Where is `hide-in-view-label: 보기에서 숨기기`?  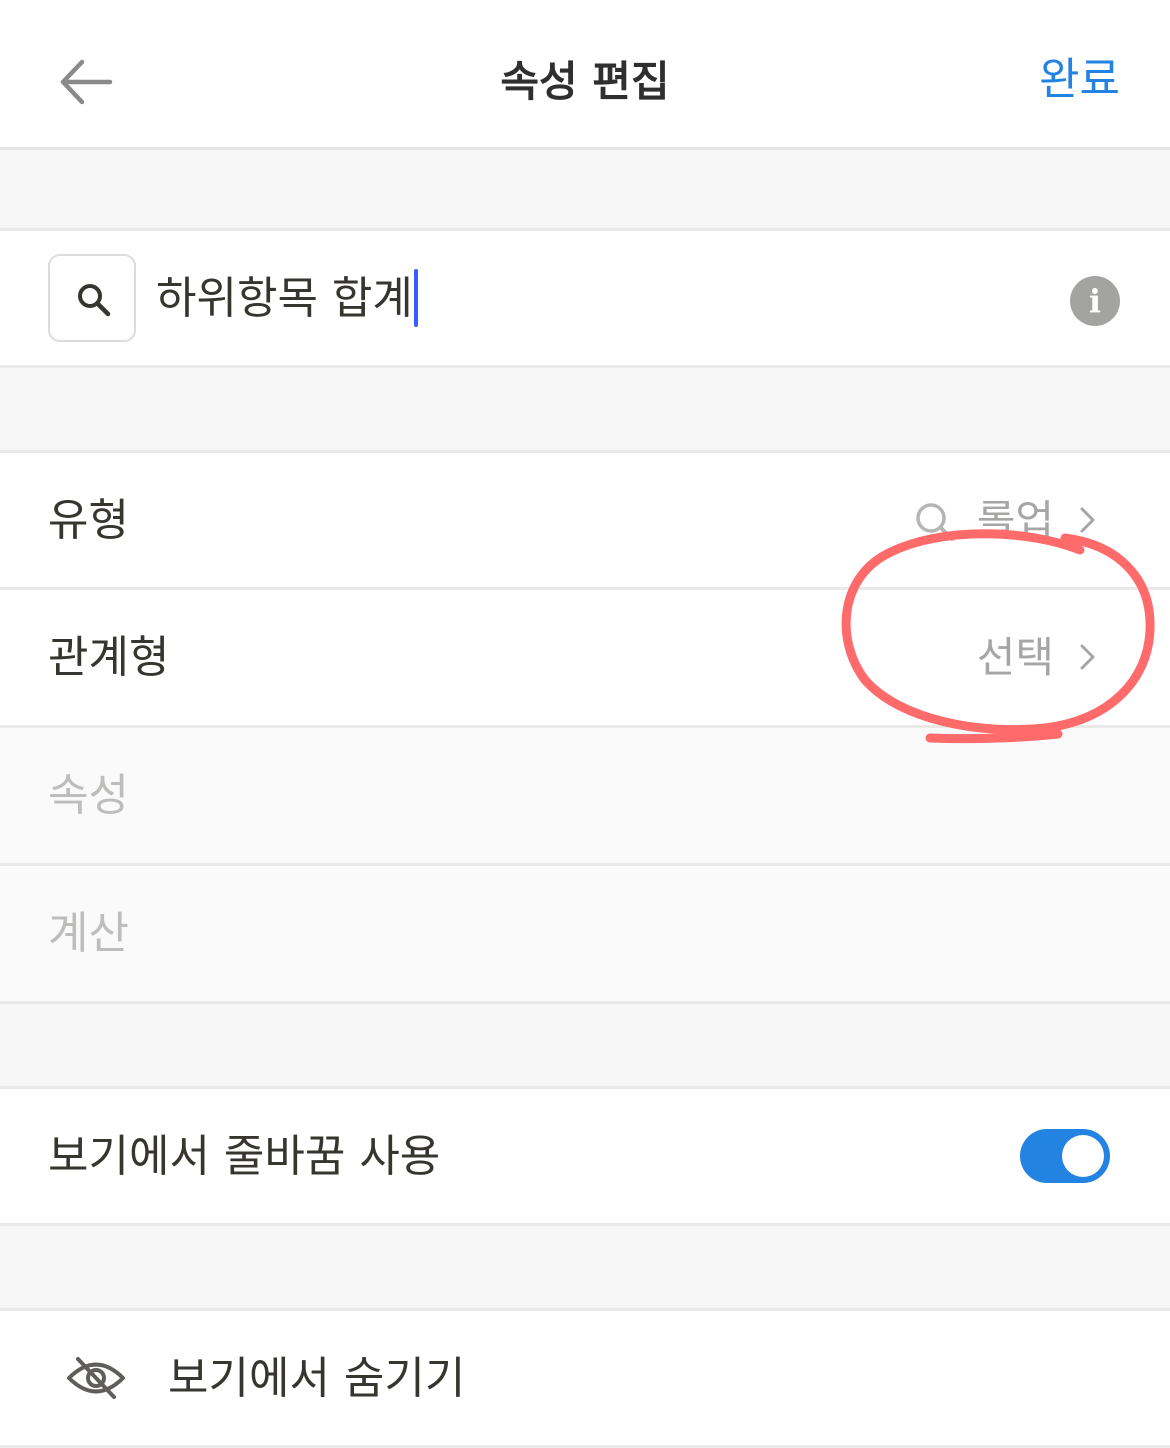 hide-in-view-label: 보기에서 숨기기 is located at coordinates (317, 1378).